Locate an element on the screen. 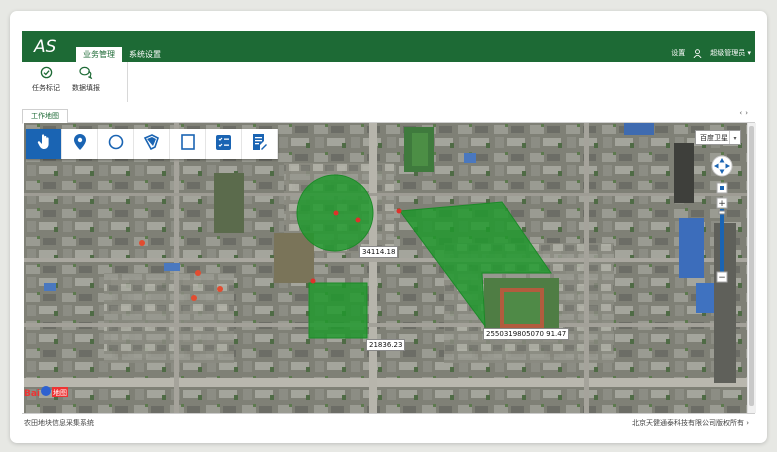 This screenshot has height=452, width=777. marker-tool-button is located at coordinates (80, 144).